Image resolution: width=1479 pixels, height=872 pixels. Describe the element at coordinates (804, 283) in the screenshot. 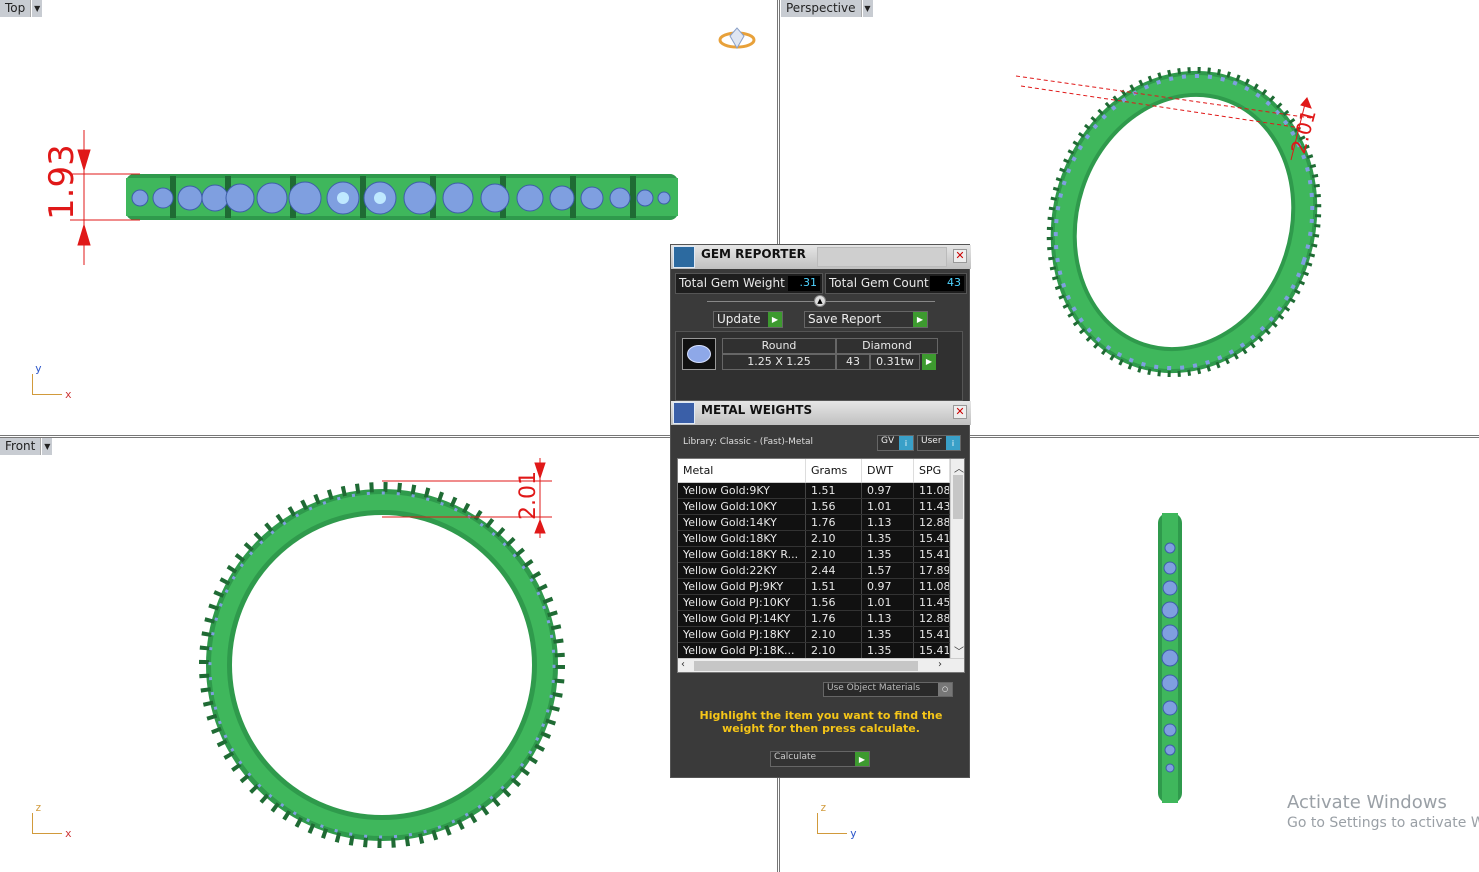

I see `total-gem-weight-value: .31` at that location.